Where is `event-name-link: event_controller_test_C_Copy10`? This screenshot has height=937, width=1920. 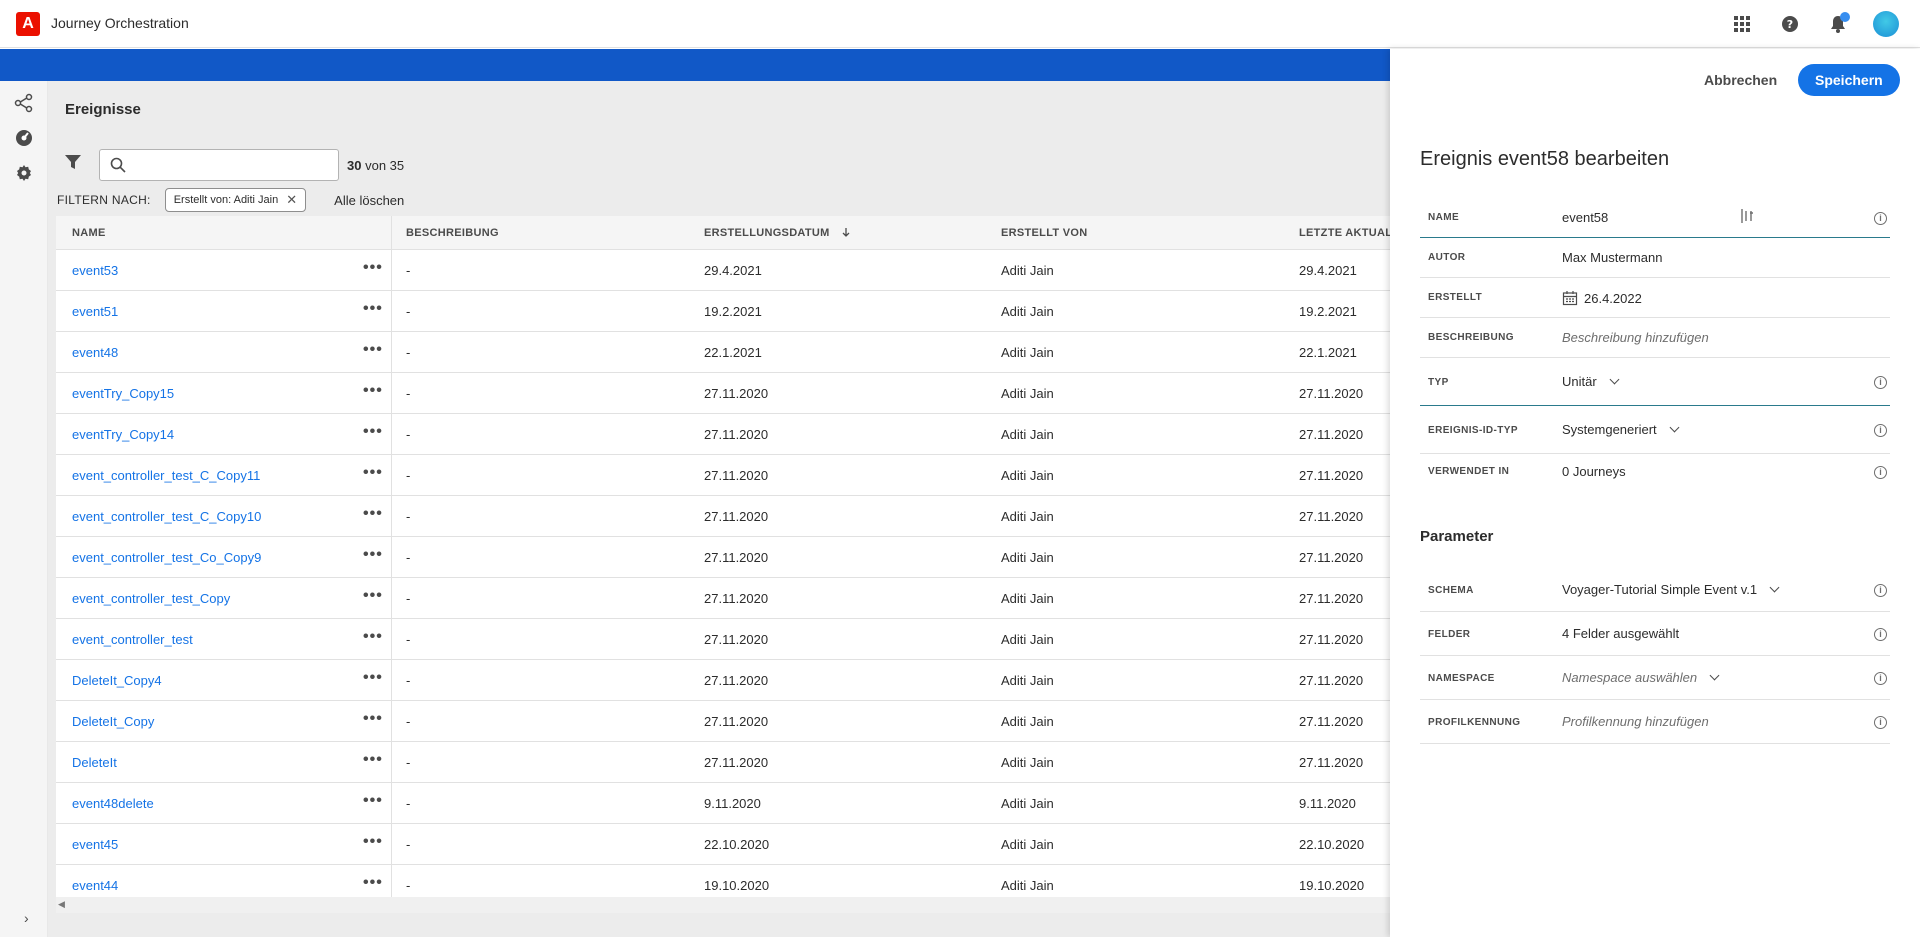 event-name-link: event_controller_test_C_Copy10 is located at coordinates (166, 516).